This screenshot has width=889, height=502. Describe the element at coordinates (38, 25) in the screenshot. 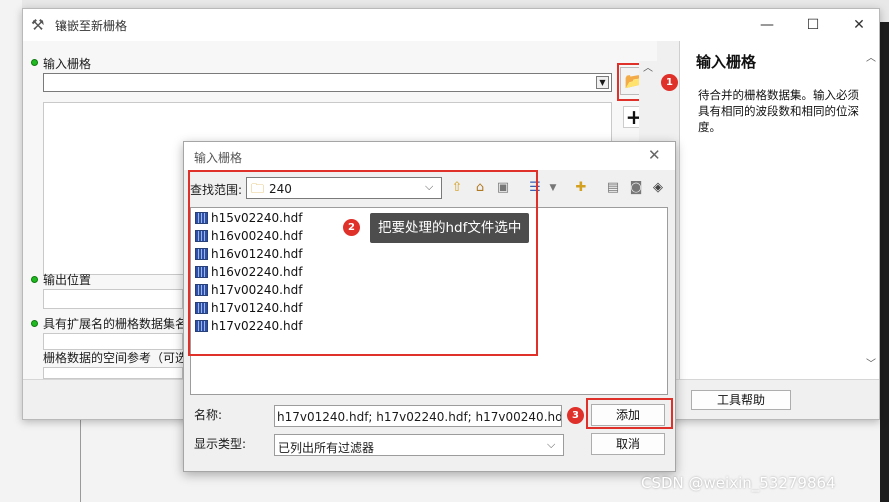

I see `hammer-icon: ⚒` at that location.